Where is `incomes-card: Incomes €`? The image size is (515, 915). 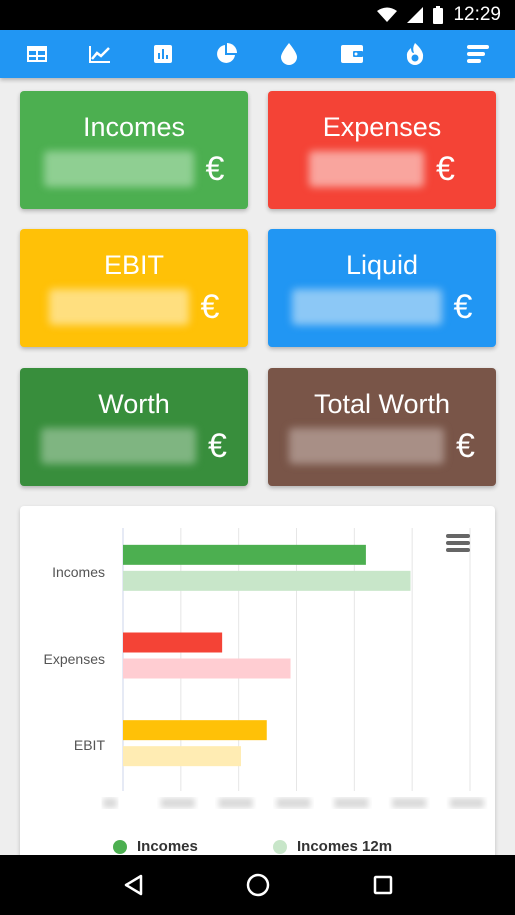 incomes-card: Incomes € is located at coordinates (134, 150).